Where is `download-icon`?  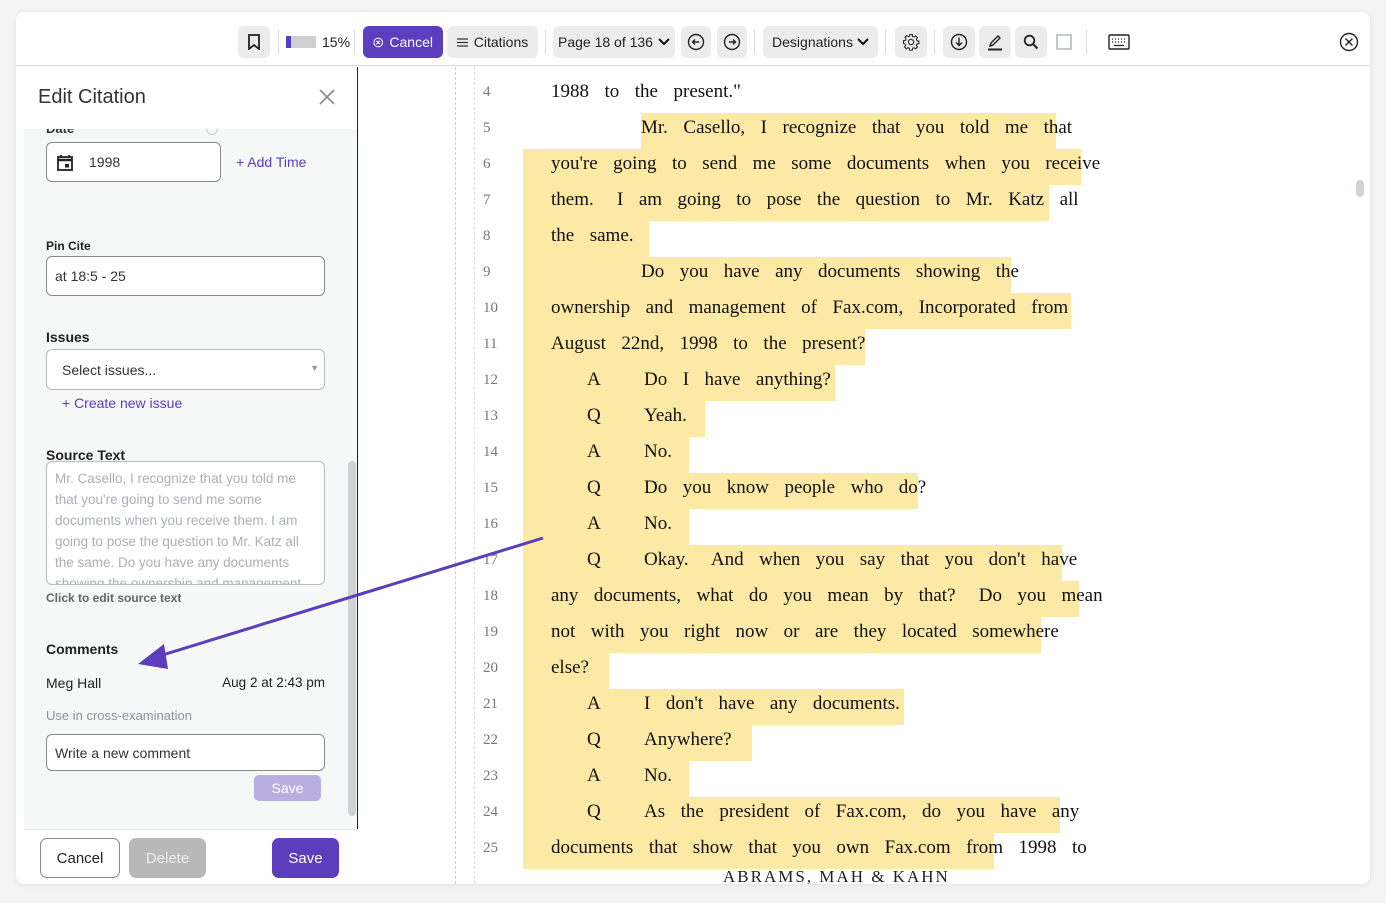
download-icon is located at coordinates (959, 42).